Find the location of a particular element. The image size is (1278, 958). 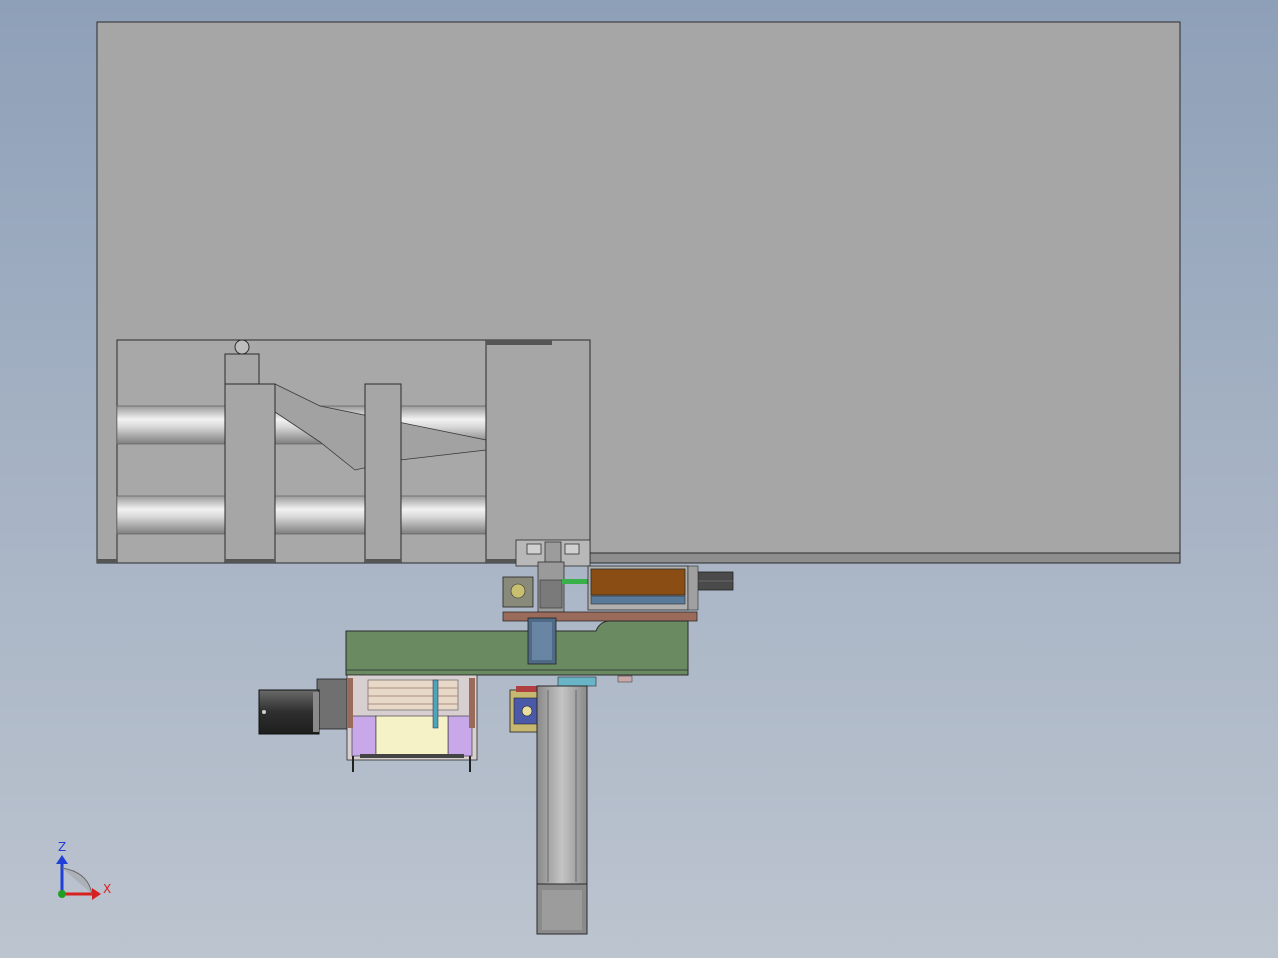

linear-module-end-face is located at coordinates (562, 910).